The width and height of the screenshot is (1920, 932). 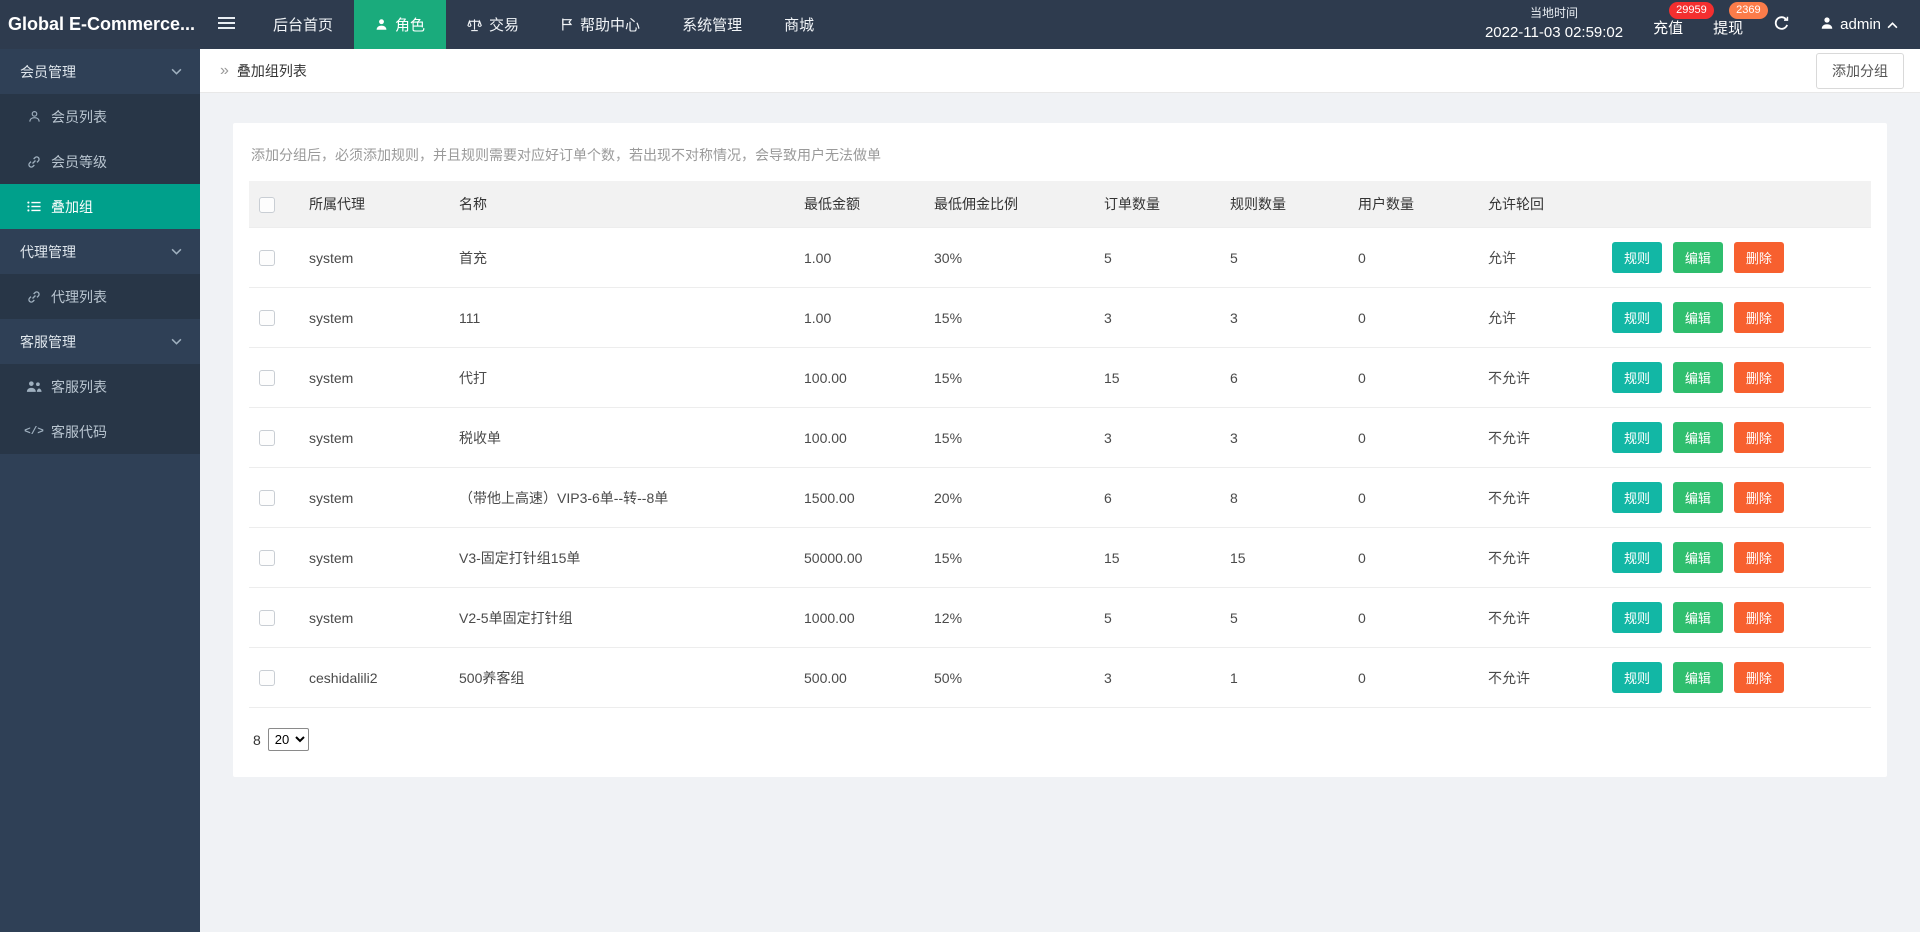 What do you see at coordinates (100, 71) in the screenshot?
I see `sidebar-group-member-management: 会员管理` at bounding box center [100, 71].